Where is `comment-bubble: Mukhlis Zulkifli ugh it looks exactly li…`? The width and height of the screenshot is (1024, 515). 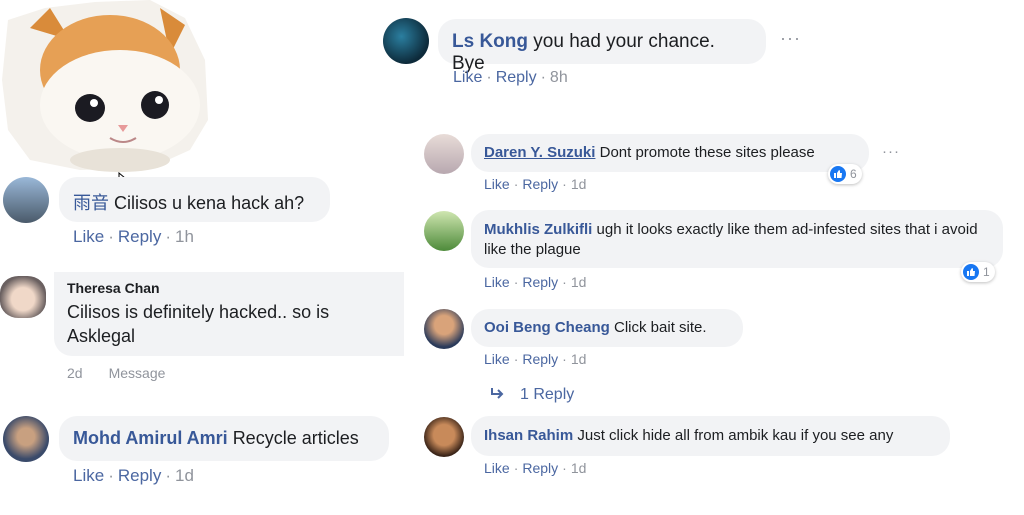 comment-bubble: Mukhlis Zulkifli ugh it looks exactly li… is located at coordinates (737, 239).